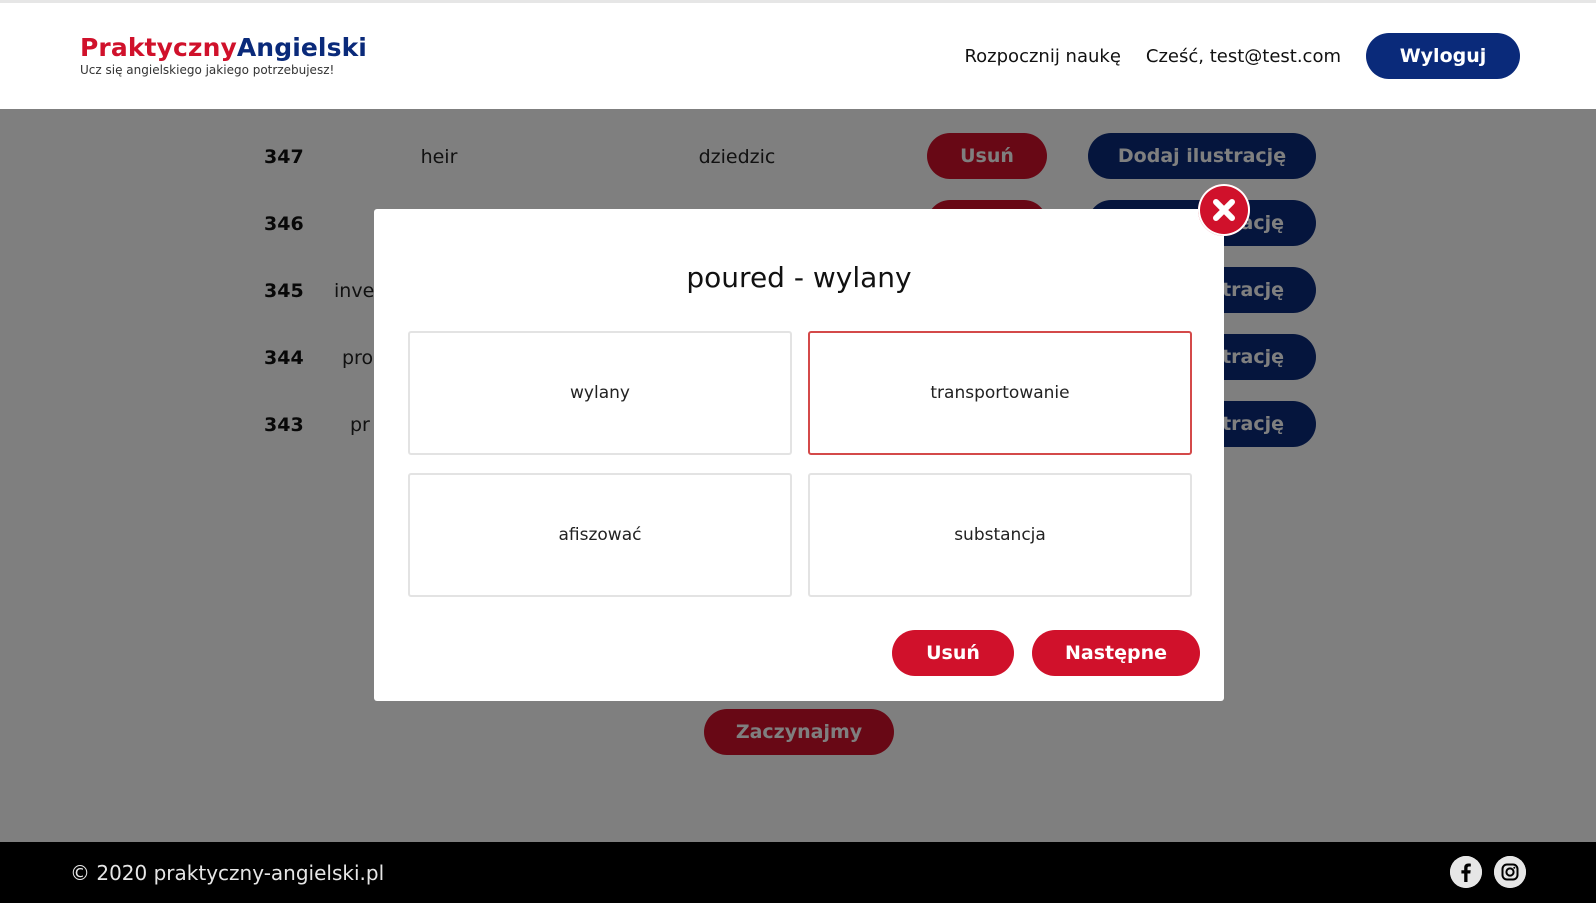 Image resolution: width=1596 pixels, height=903 pixels. What do you see at coordinates (600, 535) in the screenshot?
I see `answer-option: afiszować` at bounding box center [600, 535].